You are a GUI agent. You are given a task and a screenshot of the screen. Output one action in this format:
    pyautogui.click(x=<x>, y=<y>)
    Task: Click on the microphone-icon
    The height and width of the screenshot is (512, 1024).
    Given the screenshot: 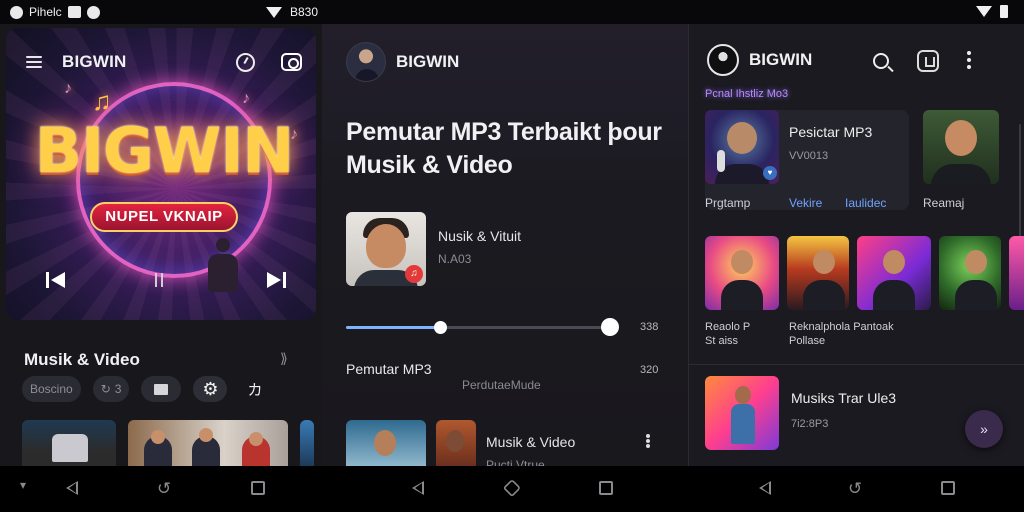 What is the action you would take?
    pyautogui.click(x=721, y=161)
    